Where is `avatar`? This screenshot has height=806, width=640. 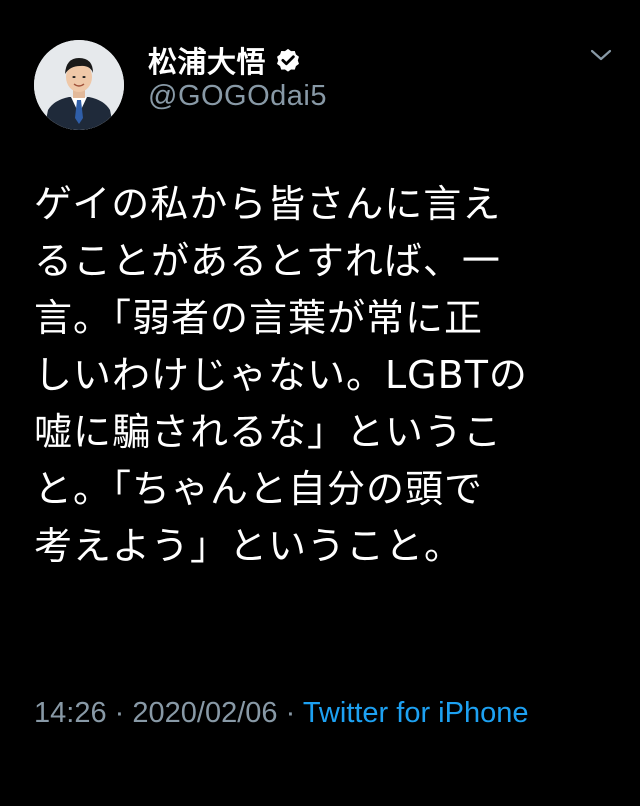
avatar is located at coordinates (79, 85).